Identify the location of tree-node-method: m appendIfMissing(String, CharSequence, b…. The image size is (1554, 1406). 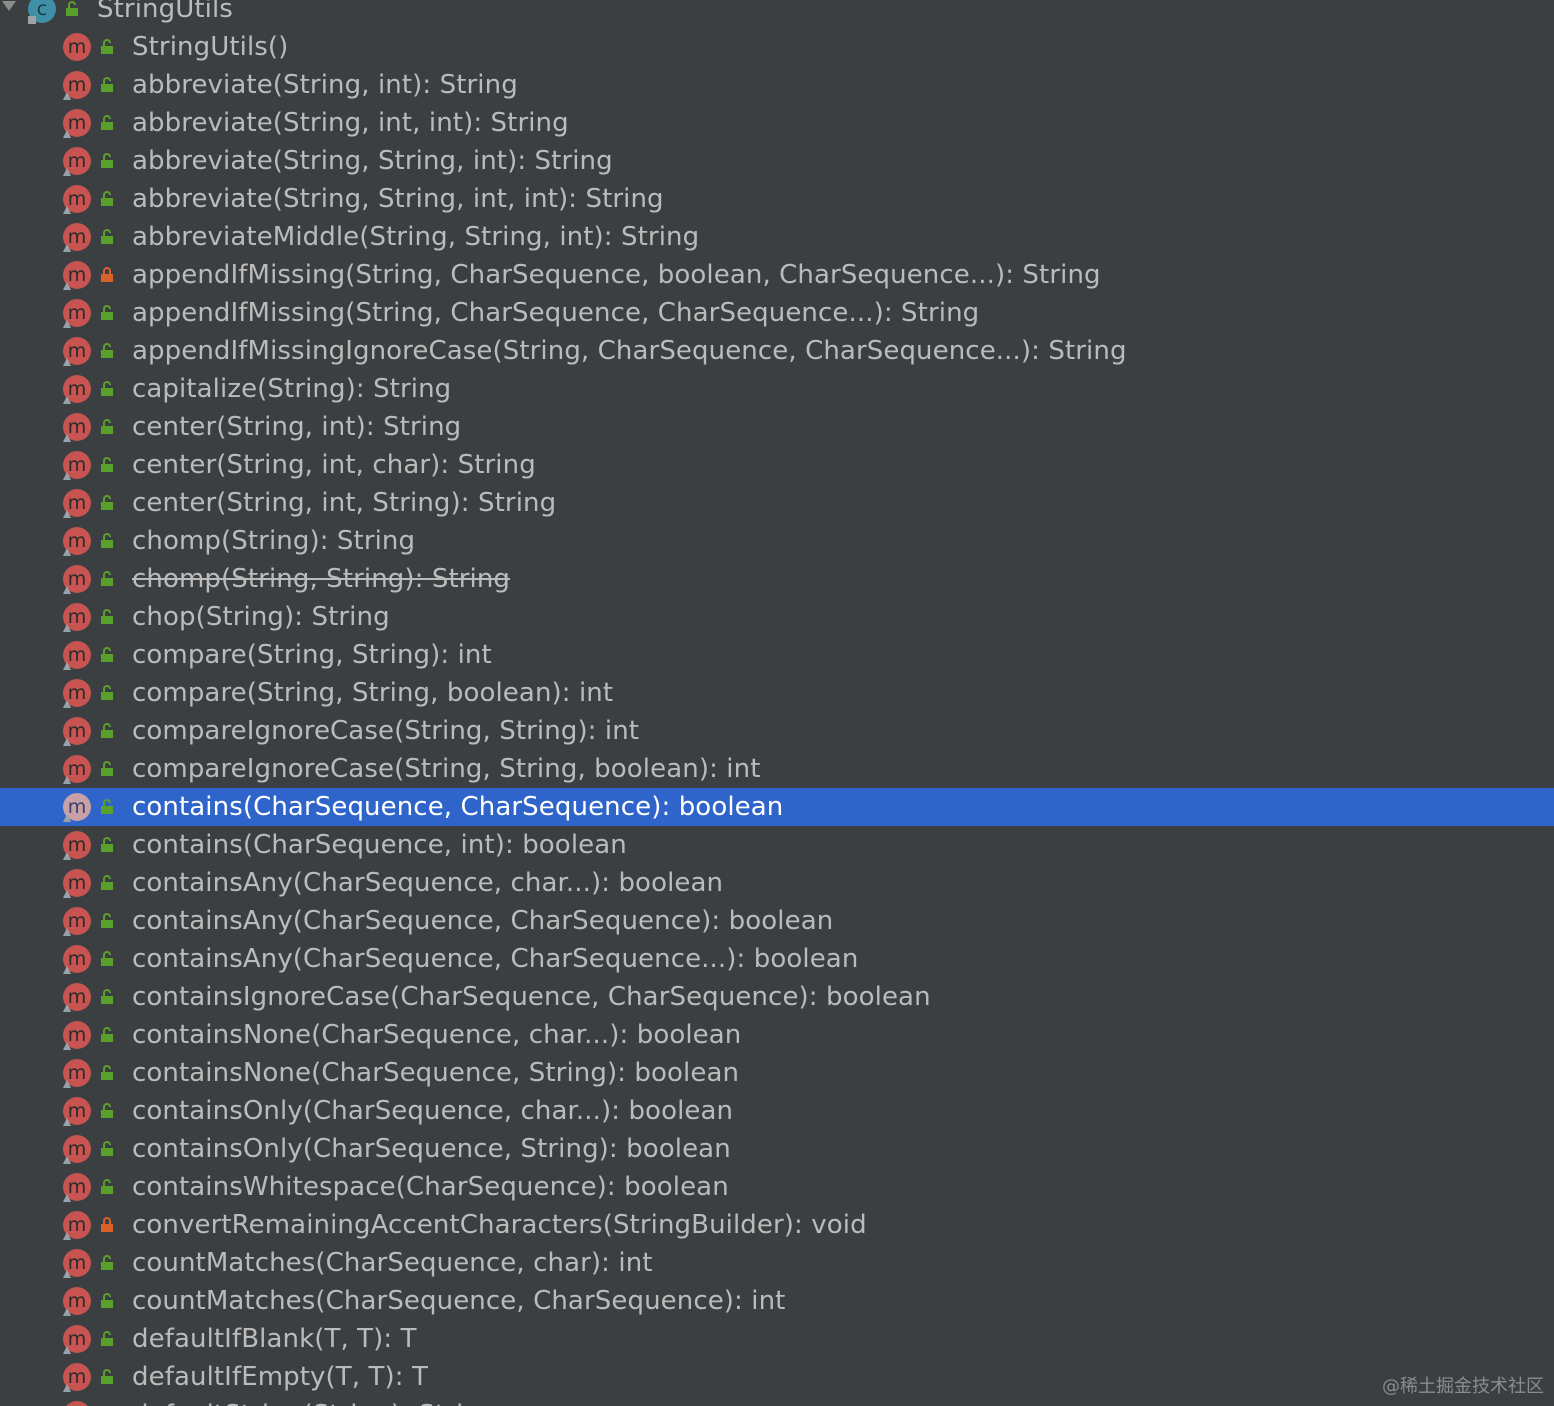
(777, 275).